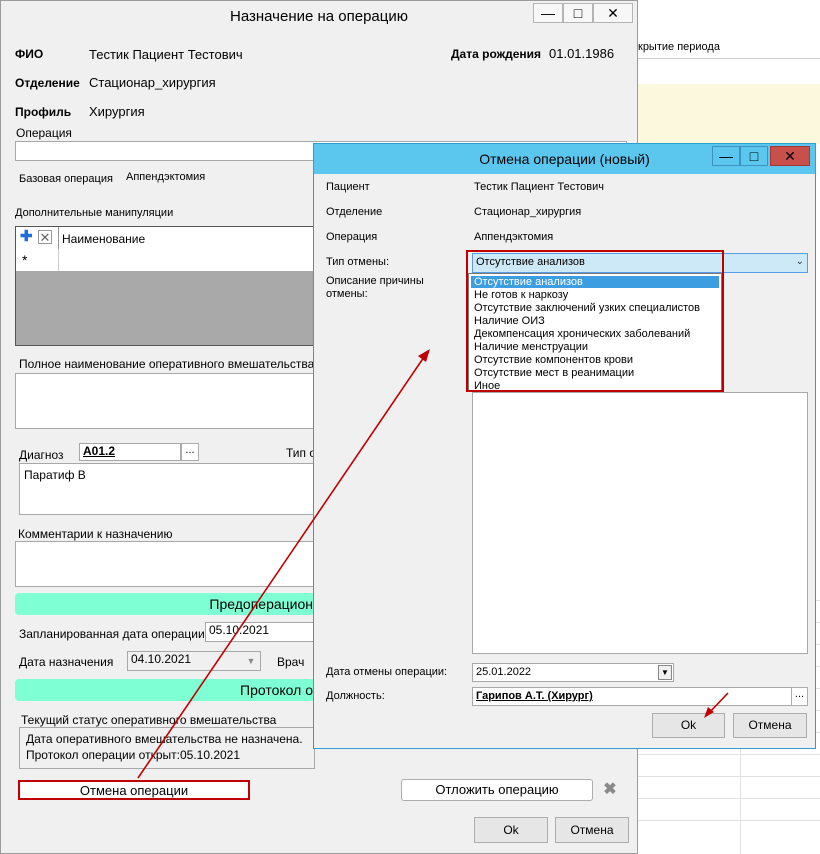 The width and height of the screenshot is (820, 854). Describe the element at coordinates (504, 672) in the screenshot. I see `cancel-date-value: 25.01.2022` at that location.